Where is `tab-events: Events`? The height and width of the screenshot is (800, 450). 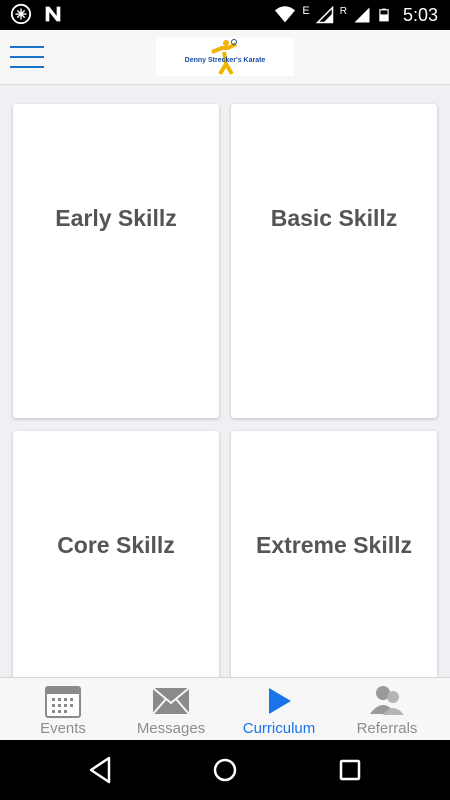
tab-events: Events is located at coordinates (63, 709).